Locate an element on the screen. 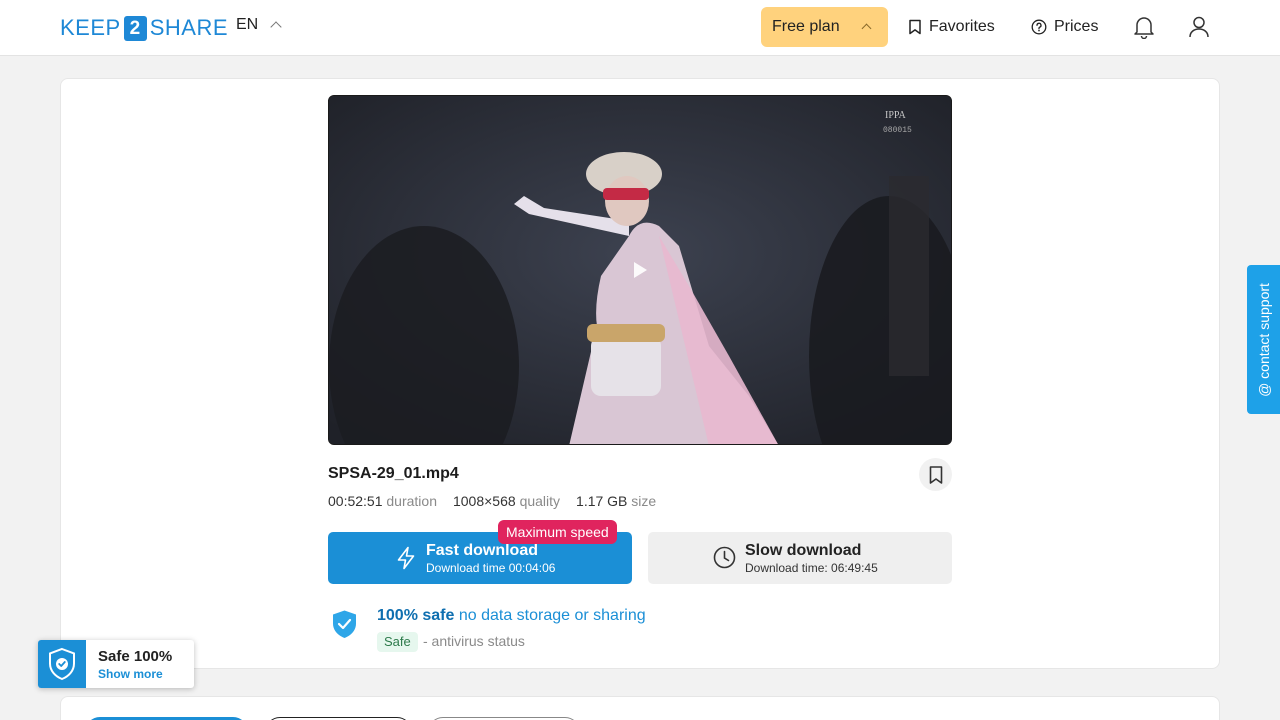 This screenshot has width=1280, height=720. fast-download-label: Fast download is located at coordinates (482, 550).